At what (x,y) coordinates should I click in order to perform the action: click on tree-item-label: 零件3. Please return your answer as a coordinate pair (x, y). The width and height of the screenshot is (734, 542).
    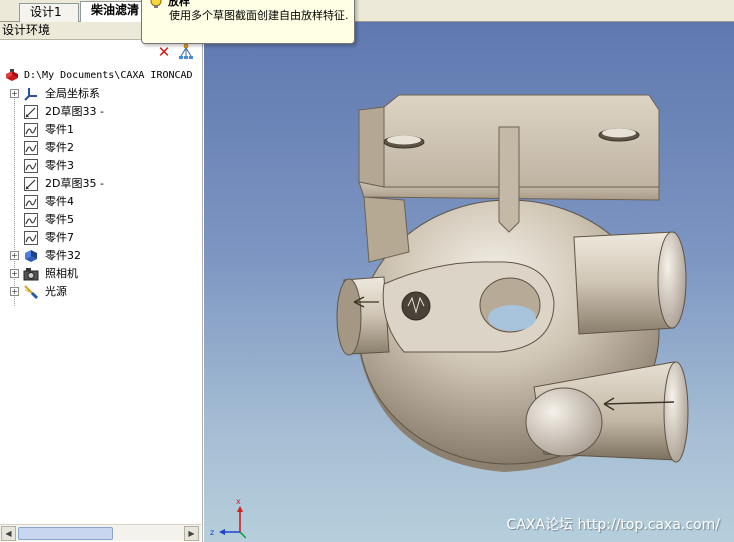
    Looking at the image, I should click on (59, 165).